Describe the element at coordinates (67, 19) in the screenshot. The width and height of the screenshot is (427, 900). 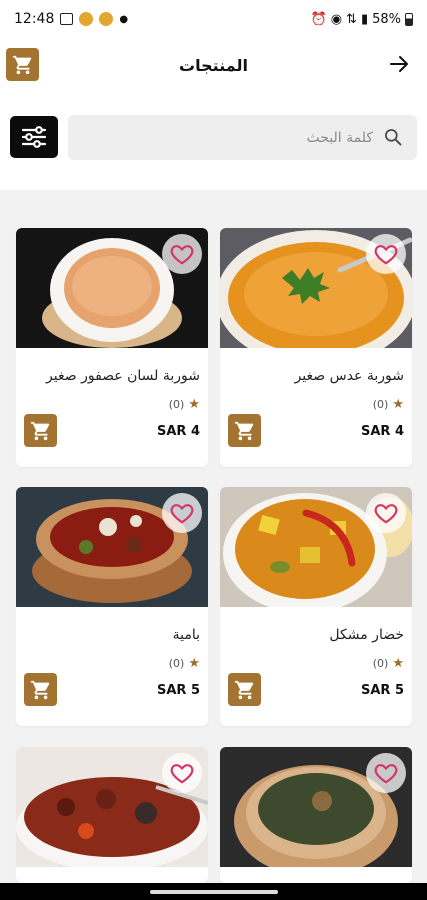
I see `gallery-icon` at that location.